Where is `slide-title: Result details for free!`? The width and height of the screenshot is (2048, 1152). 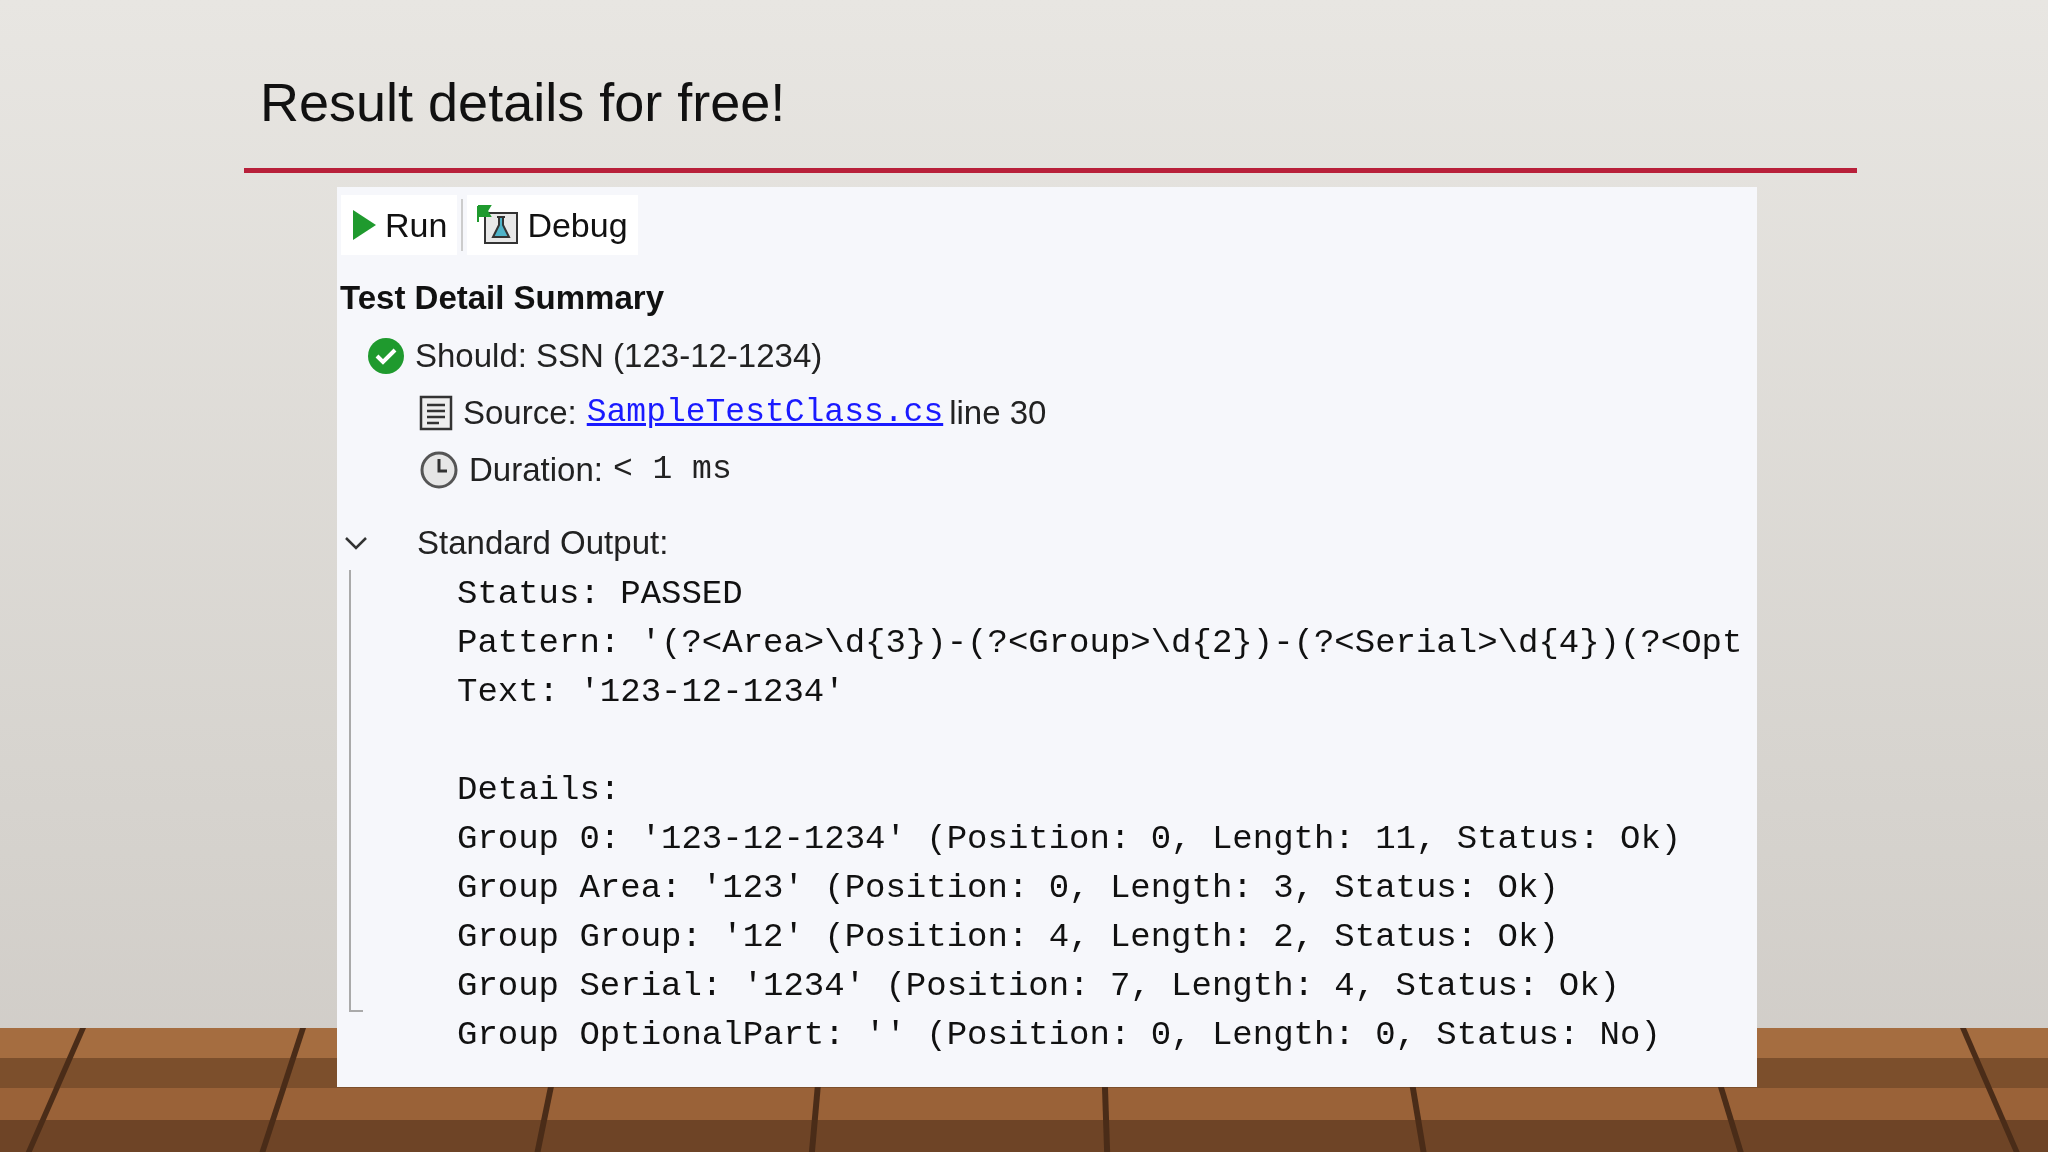
slide-title: Result details for free! is located at coordinates (523, 102).